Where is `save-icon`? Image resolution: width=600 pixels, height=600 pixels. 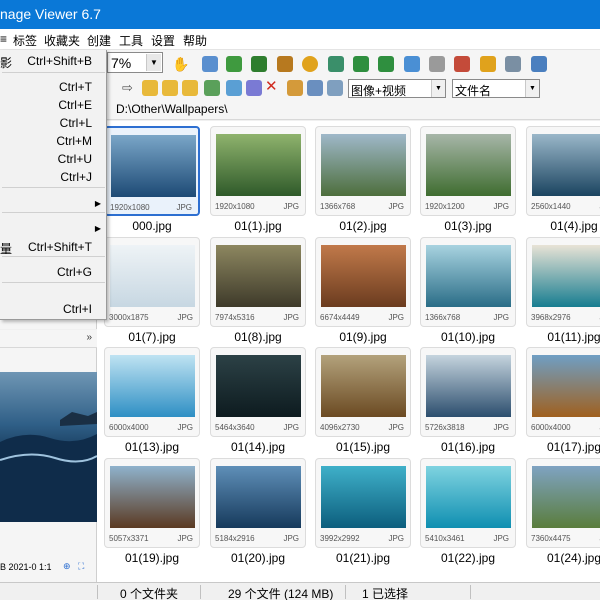 save-icon is located at coordinates (234, 64).